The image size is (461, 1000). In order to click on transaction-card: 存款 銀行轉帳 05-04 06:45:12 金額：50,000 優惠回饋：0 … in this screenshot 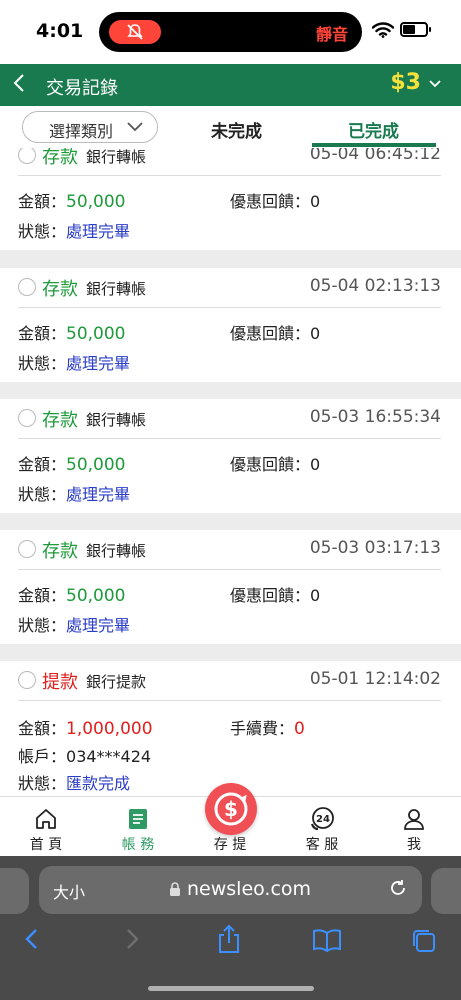, I will do `click(230, 199)`.